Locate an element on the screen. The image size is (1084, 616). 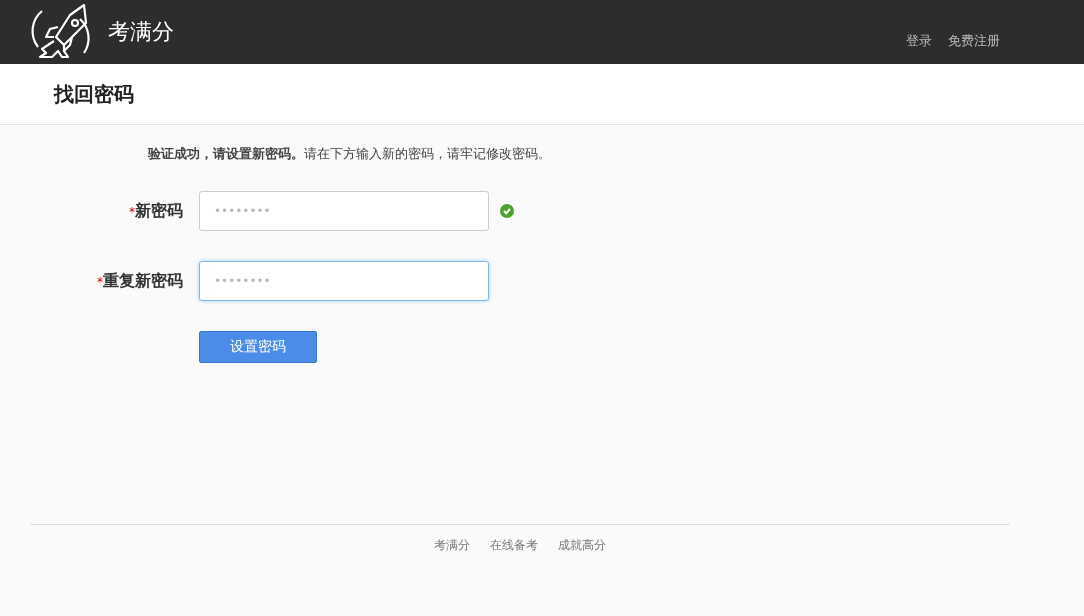
field-label: 新密码 is located at coordinates (159, 210).